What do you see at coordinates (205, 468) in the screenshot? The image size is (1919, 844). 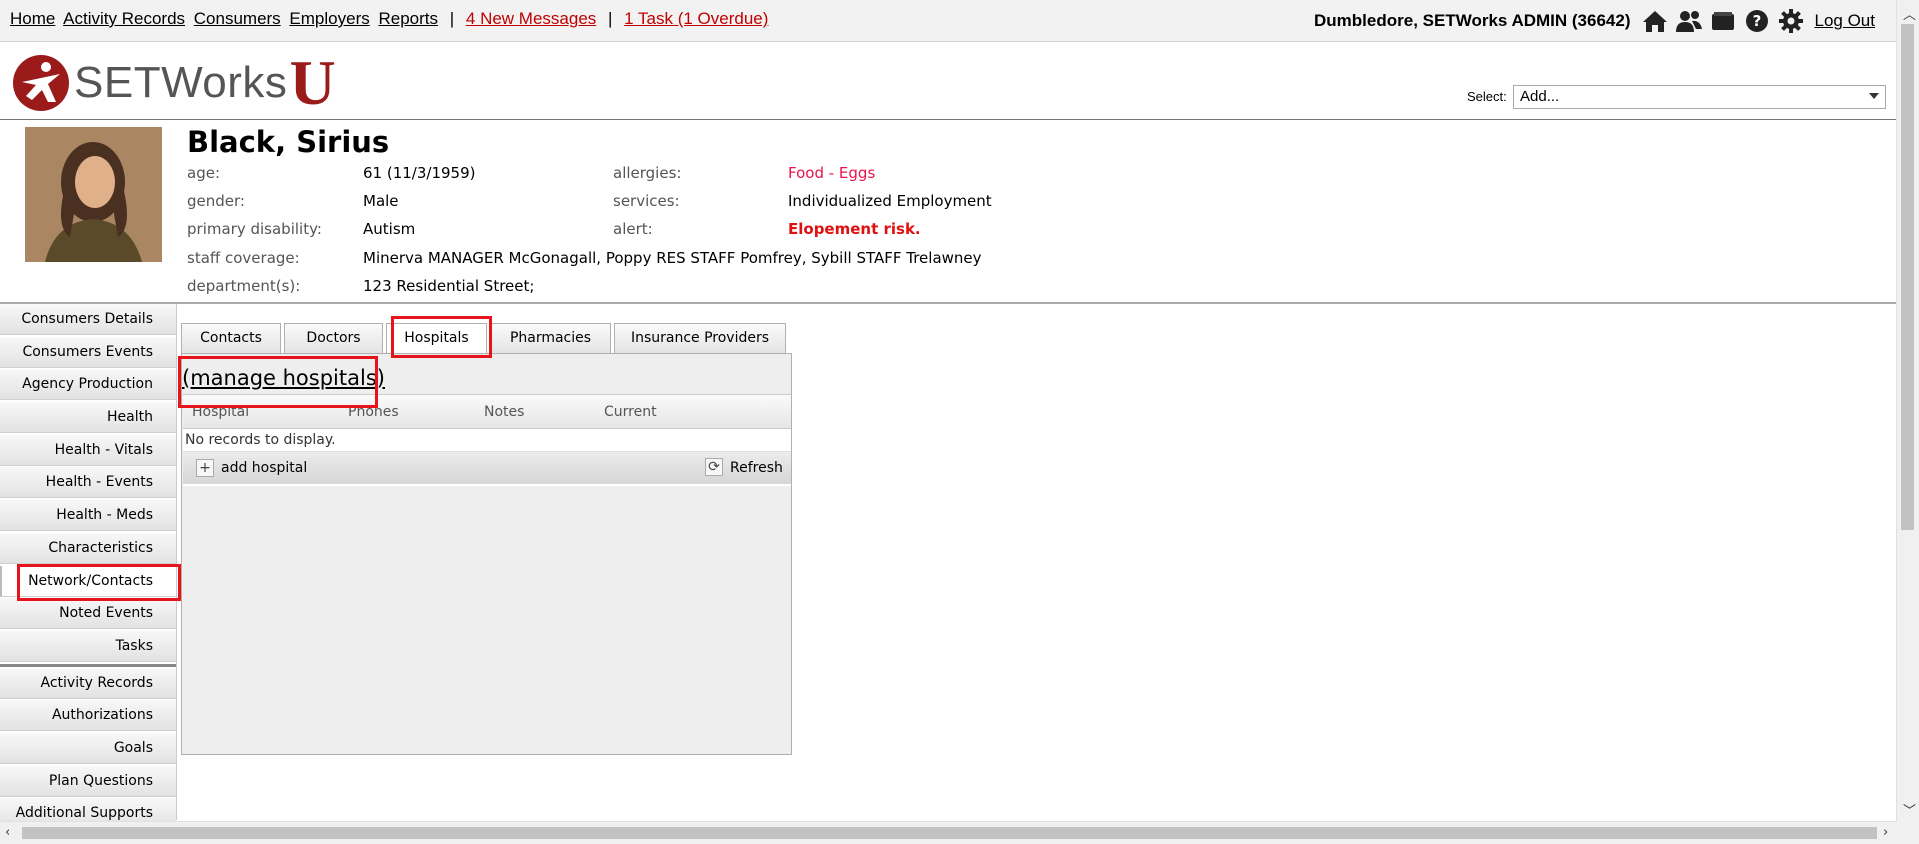 I see `plus-icon: +` at bounding box center [205, 468].